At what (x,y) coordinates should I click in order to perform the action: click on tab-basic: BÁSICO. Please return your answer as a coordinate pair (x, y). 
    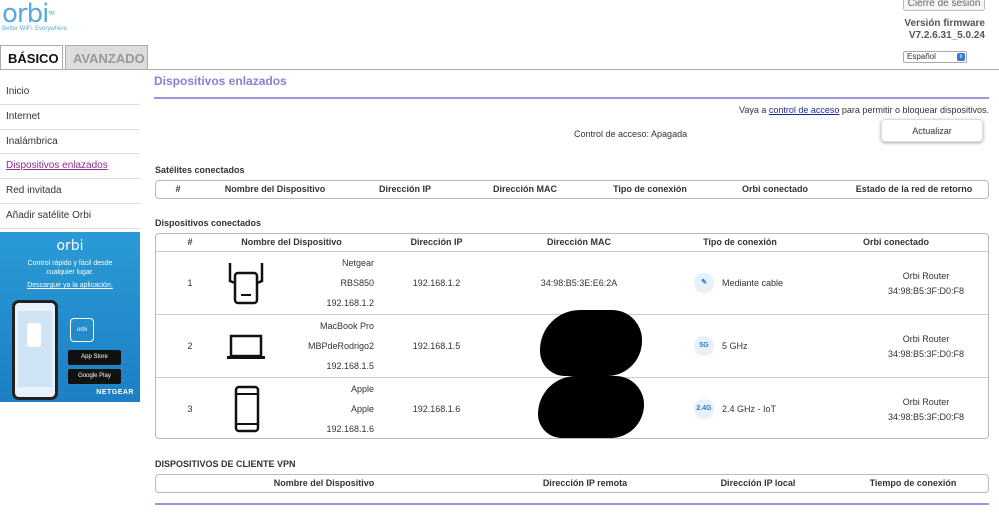
    Looking at the image, I should click on (31, 57).